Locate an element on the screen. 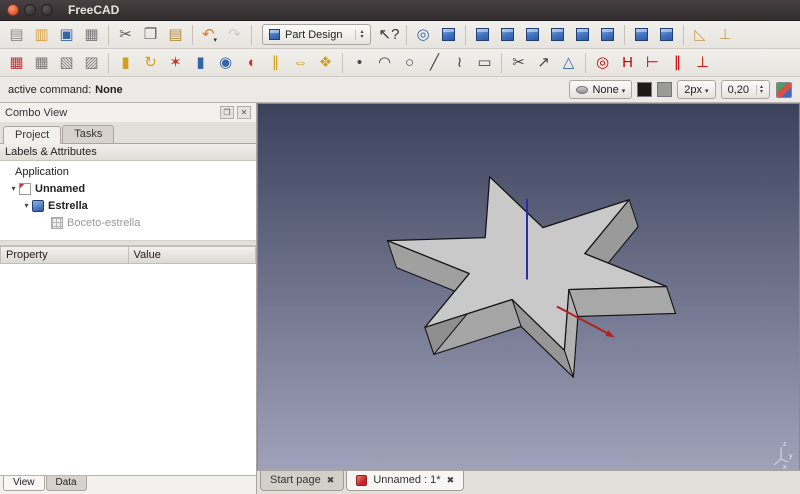  axonometric-view-button is located at coordinates (448, 35).